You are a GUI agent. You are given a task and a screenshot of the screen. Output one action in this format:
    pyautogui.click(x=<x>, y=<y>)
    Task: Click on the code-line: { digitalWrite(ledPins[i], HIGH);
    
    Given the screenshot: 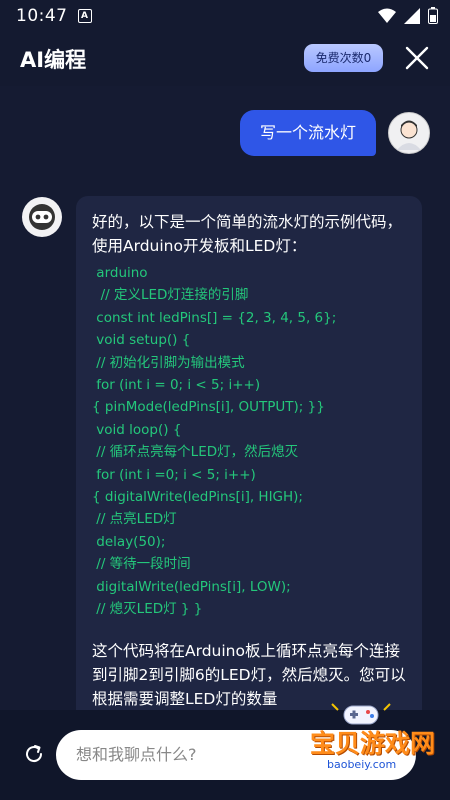 What is the action you would take?
    pyautogui.click(x=197, y=497)
    